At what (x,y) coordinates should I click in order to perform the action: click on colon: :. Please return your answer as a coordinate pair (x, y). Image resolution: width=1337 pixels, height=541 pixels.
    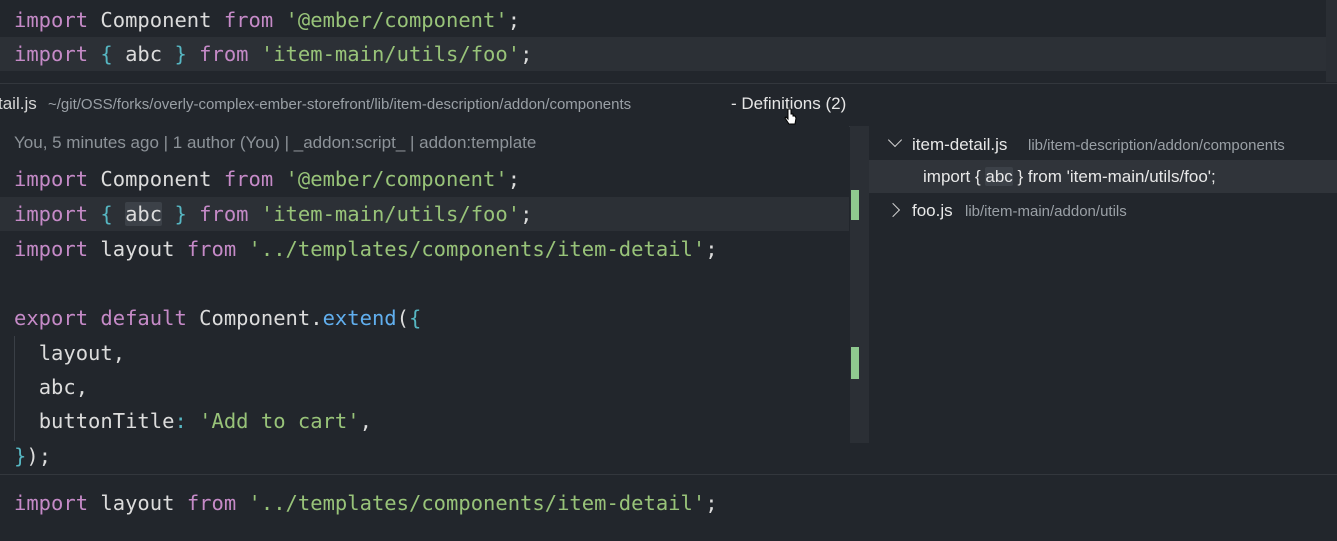
    Looking at the image, I should click on (180, 421).